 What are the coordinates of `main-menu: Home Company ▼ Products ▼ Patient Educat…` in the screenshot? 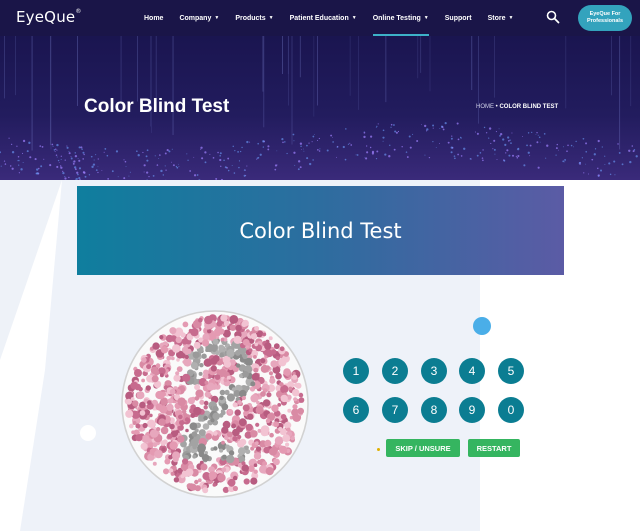 It's located at (336, 18).